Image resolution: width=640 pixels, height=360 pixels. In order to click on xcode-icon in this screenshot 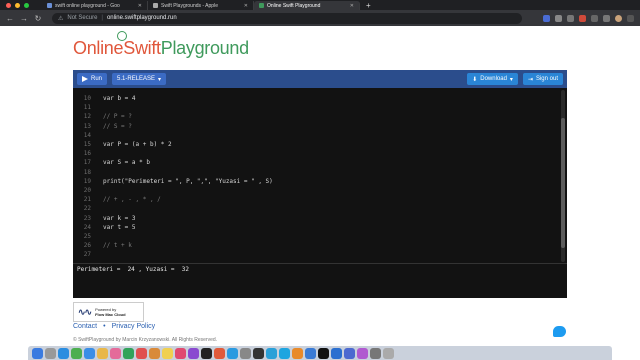, I will do `click(284, 353)`.